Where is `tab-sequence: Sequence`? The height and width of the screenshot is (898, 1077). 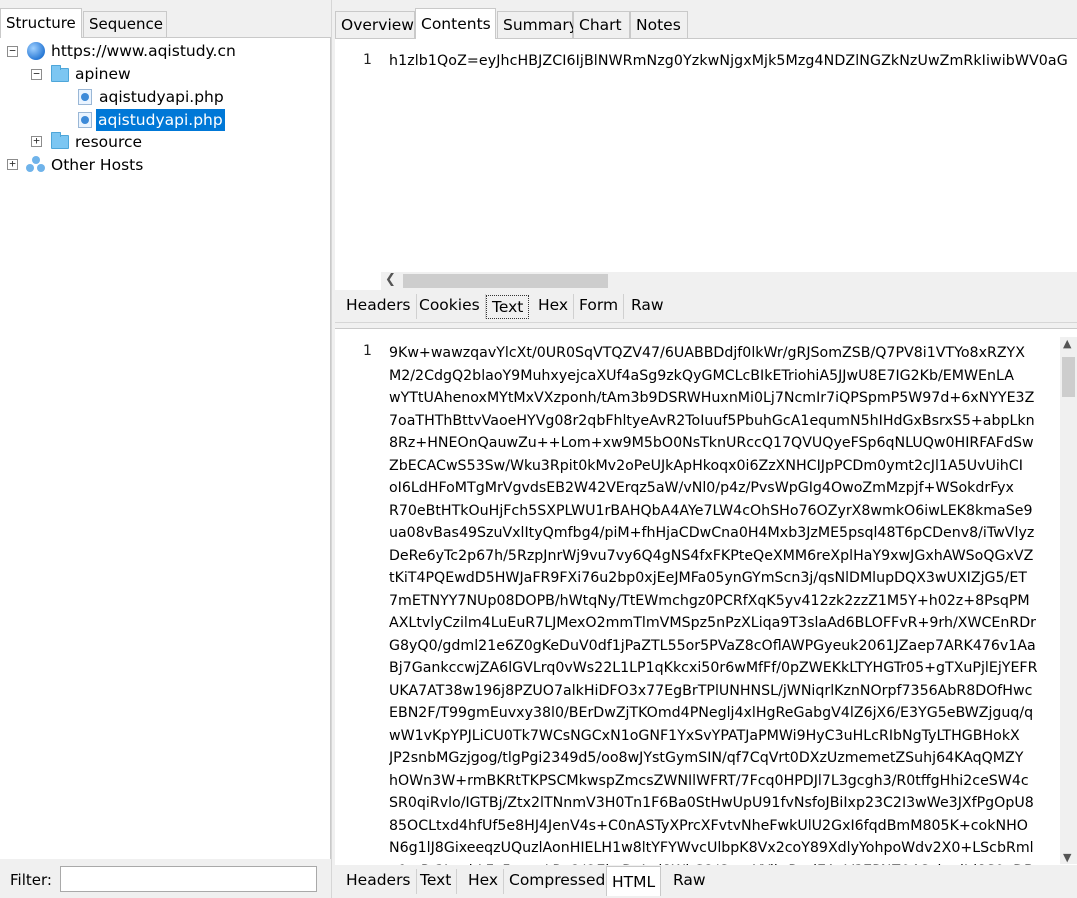
tab-sequence: Sequence is located at coordinates (125, 24).